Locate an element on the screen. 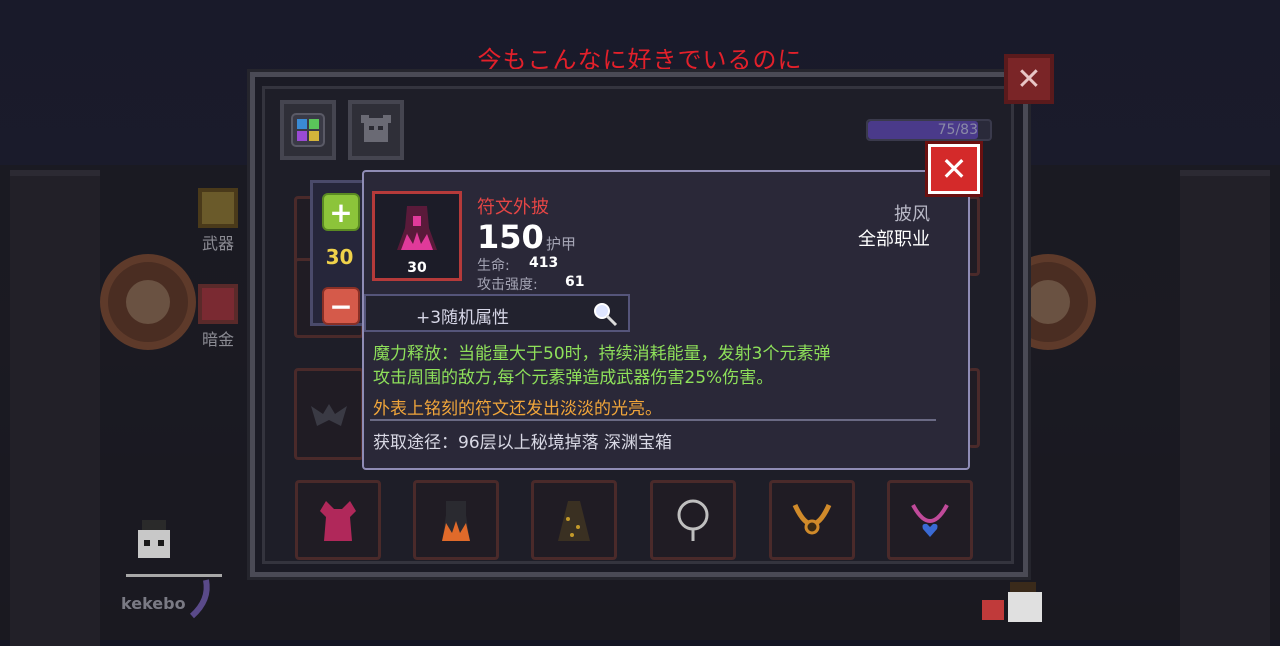 The image size is (1280, 646). item-source-text: 获取途径：96层以上秘境掉落 深渊宝箱 is located at coordinates (523, 443).